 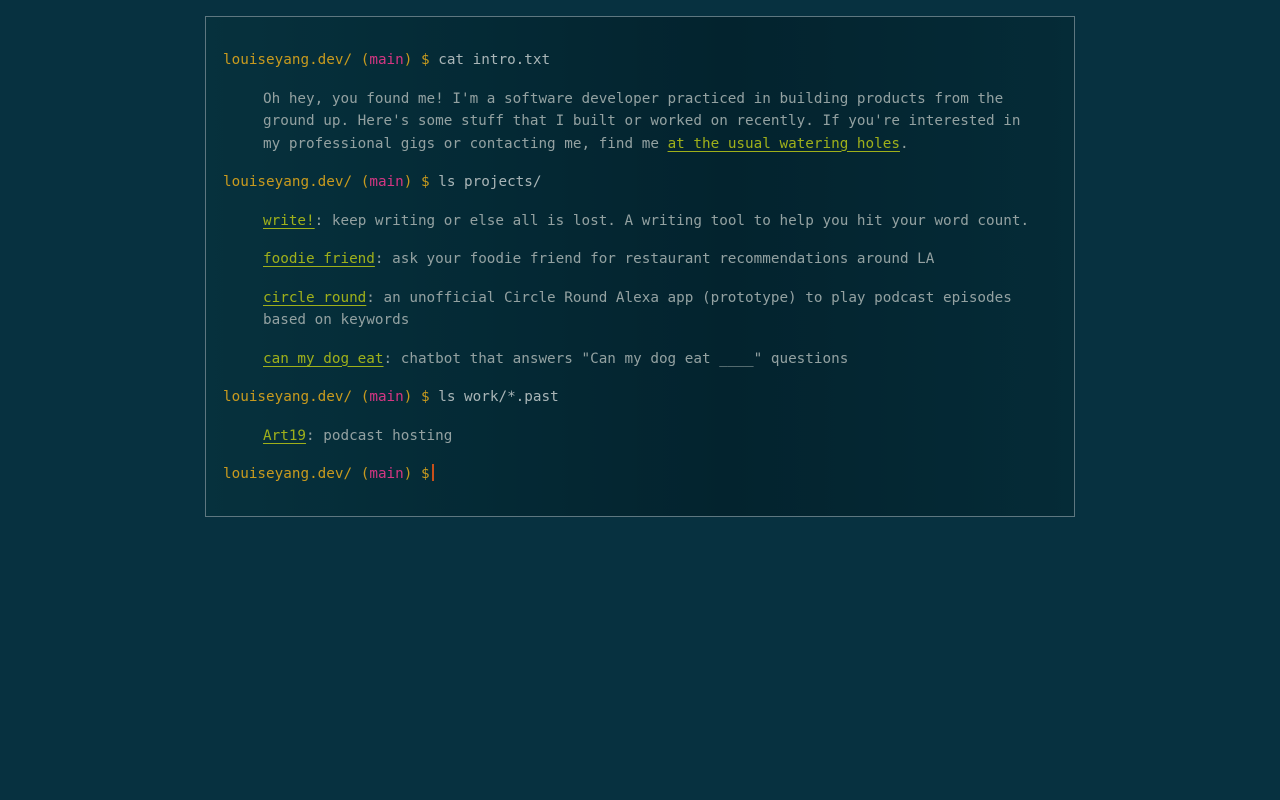 What do you see at coordinates (289, 221) in the screenshot?
I see `project-link-write: write!` at bounding box center [289, 221].